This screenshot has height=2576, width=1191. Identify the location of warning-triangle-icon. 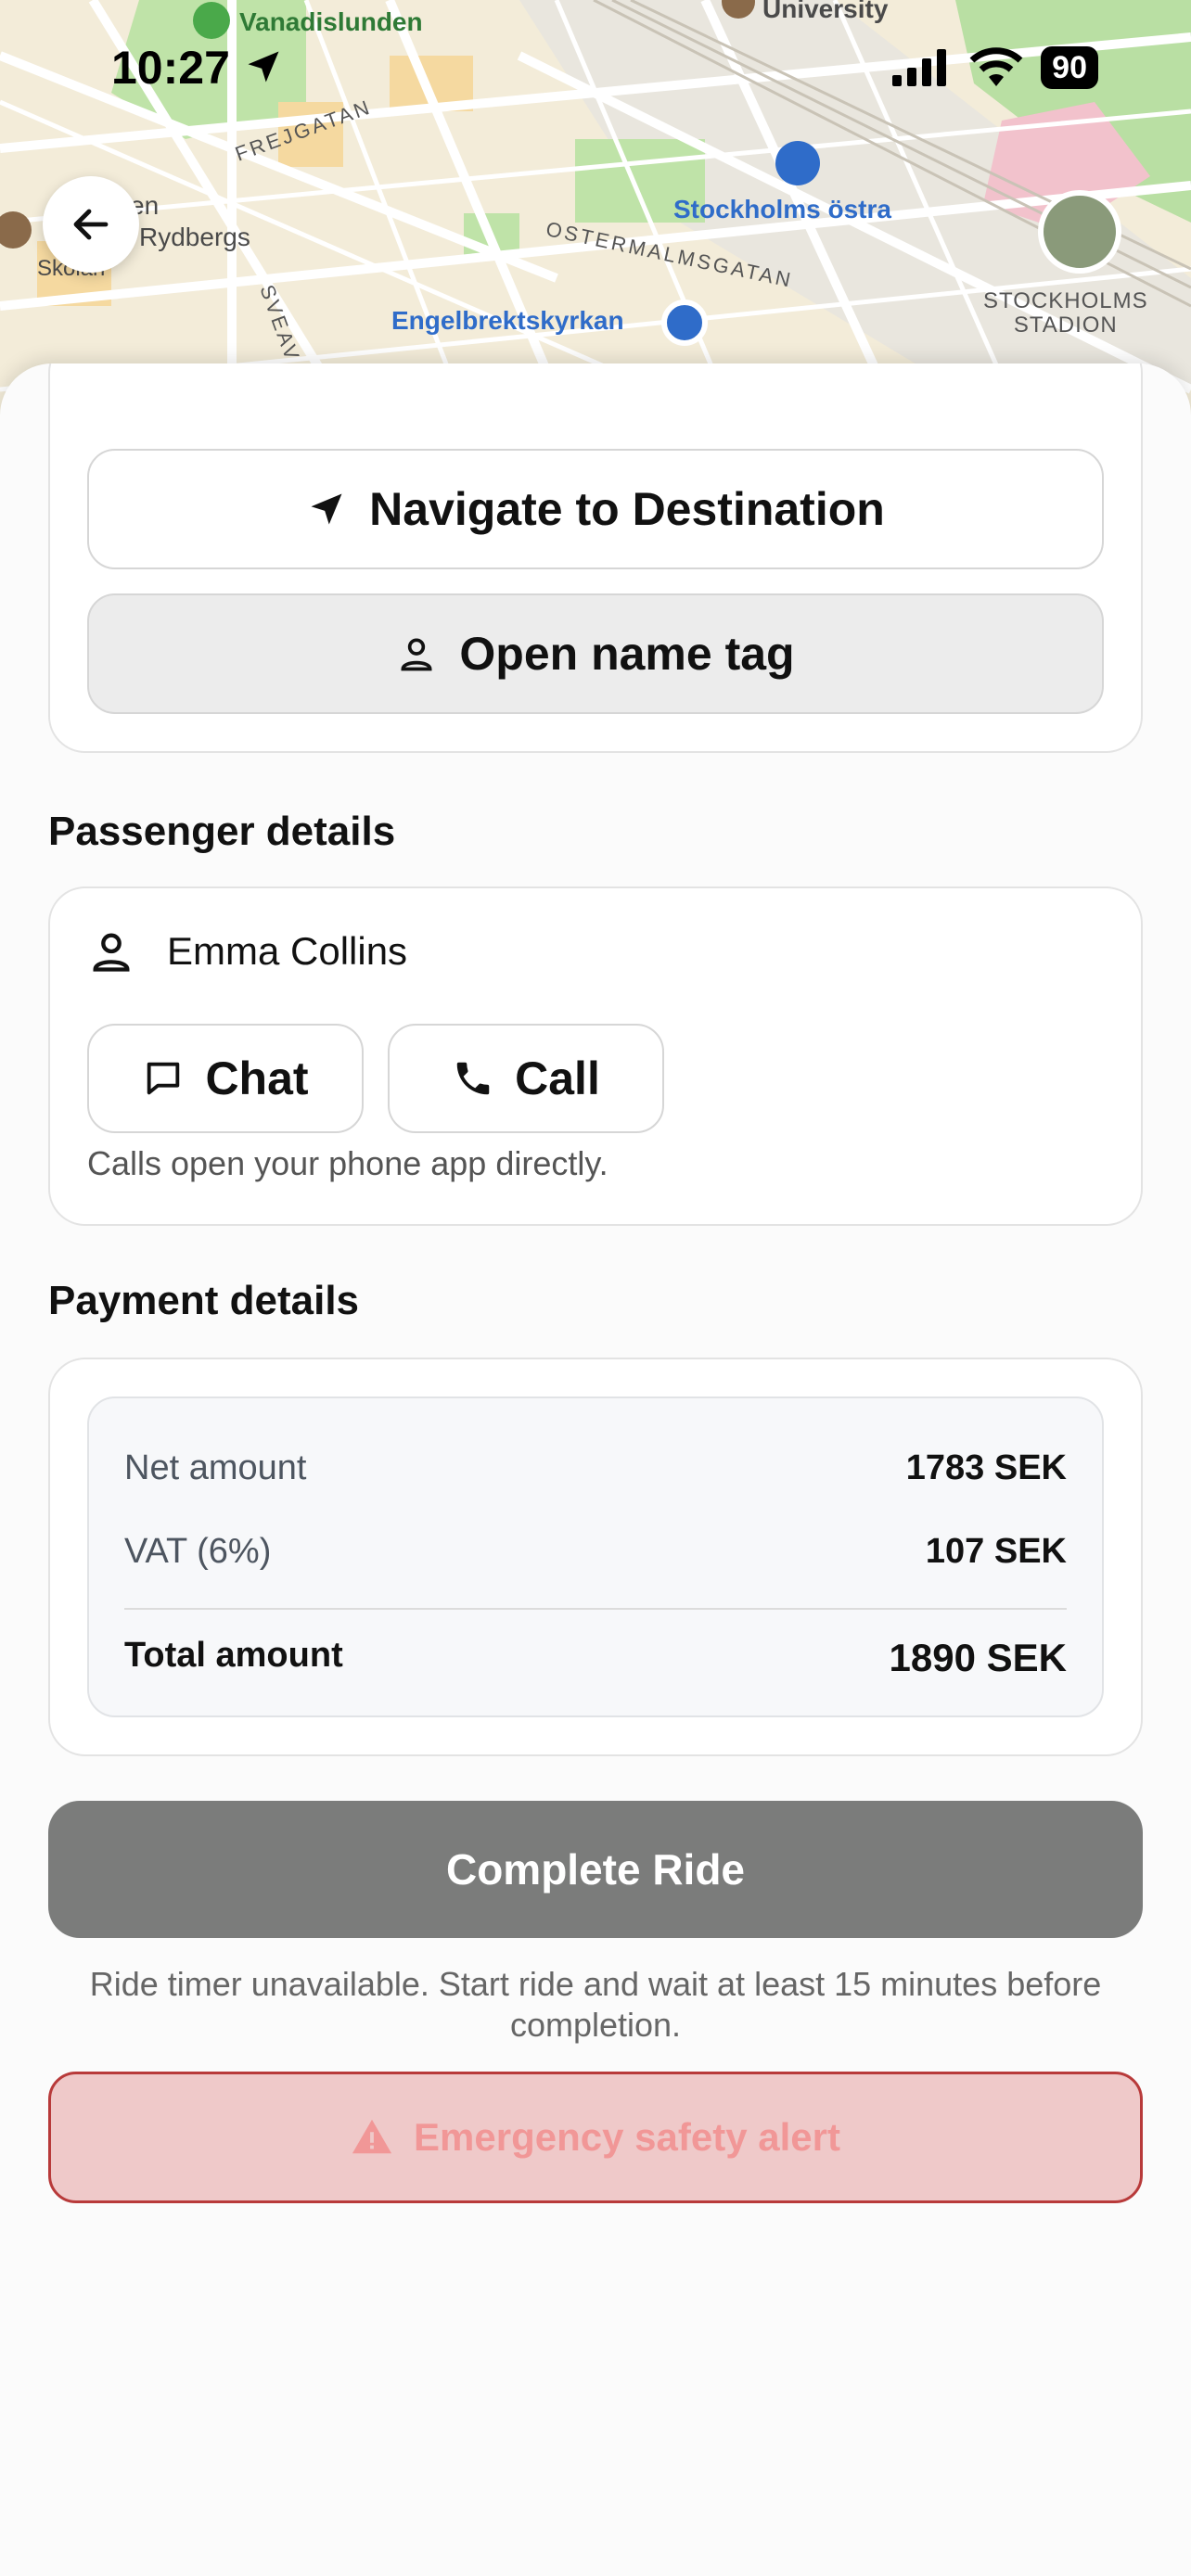
(372, 2137).